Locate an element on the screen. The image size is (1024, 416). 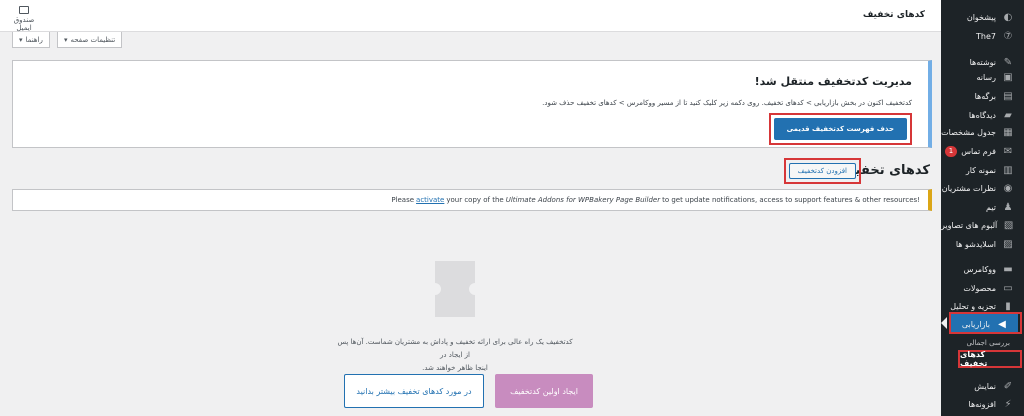
remove-legacy-coupon-menu-button: حذف فهرست کدتخفیف قدیمی is located at coordinates (840, 129).